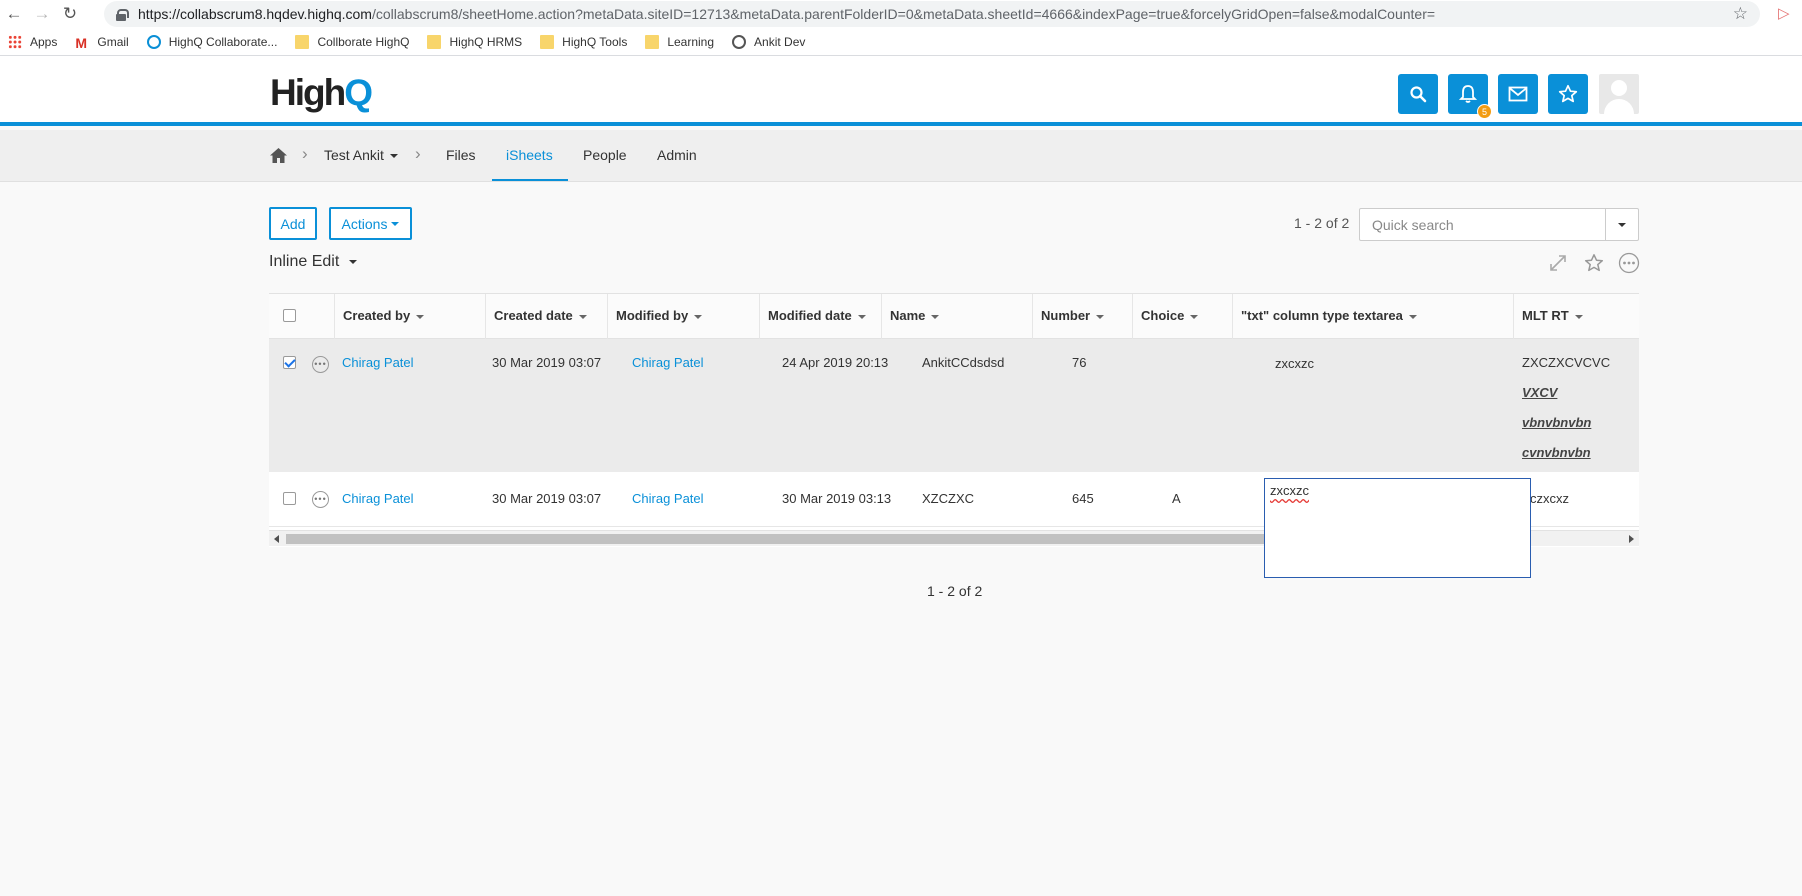 This screenshot has width=1802, height=896. I want to click on highq-icon, so click(153, 41).